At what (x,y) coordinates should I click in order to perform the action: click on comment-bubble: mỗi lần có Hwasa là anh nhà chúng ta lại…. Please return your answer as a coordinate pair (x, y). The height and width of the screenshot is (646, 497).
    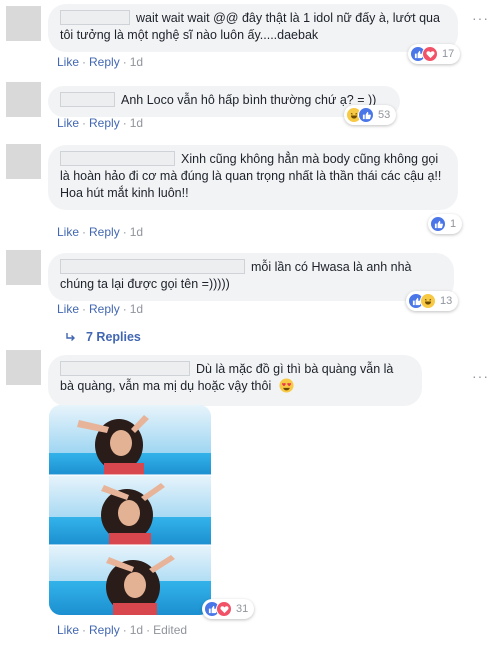
    Looking at the image, I should click on (251, 277).